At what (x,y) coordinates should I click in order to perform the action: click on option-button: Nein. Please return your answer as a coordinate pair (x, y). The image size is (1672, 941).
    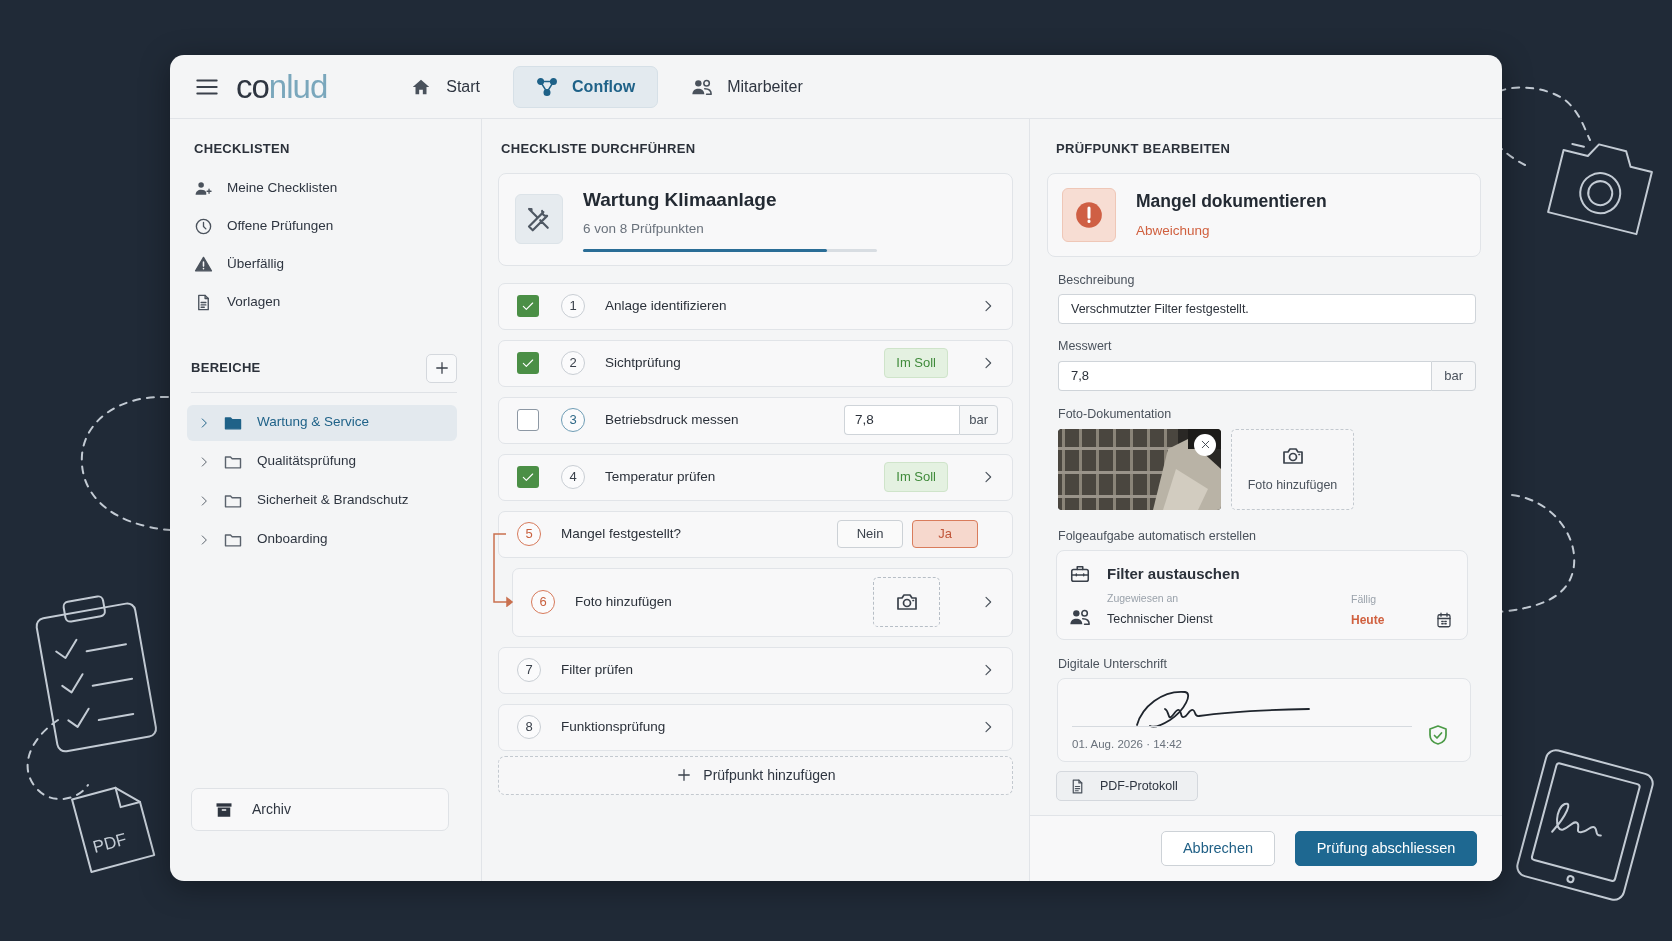
    Looking at the image, I should click on (870, 534).